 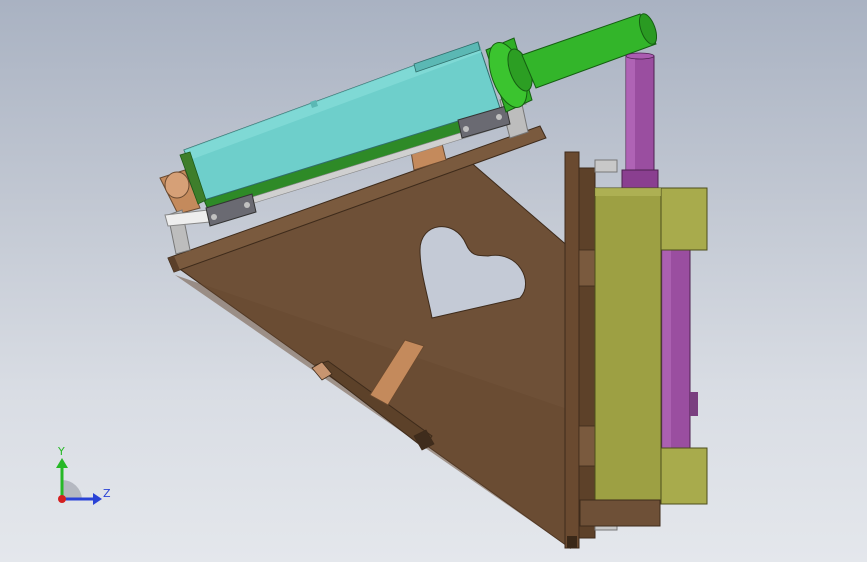 I want to click on z-axis-label: Z, so click(x=107, y=493).